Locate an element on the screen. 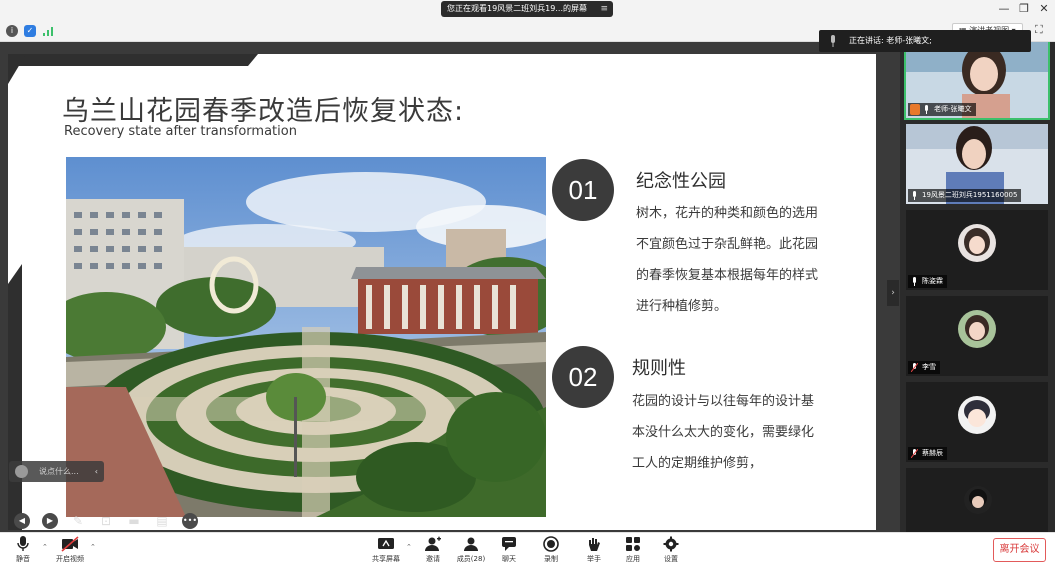 The height and width of the screenshot is (567, 1055). apps-button: 应用 is located at coordinates (633, 550).